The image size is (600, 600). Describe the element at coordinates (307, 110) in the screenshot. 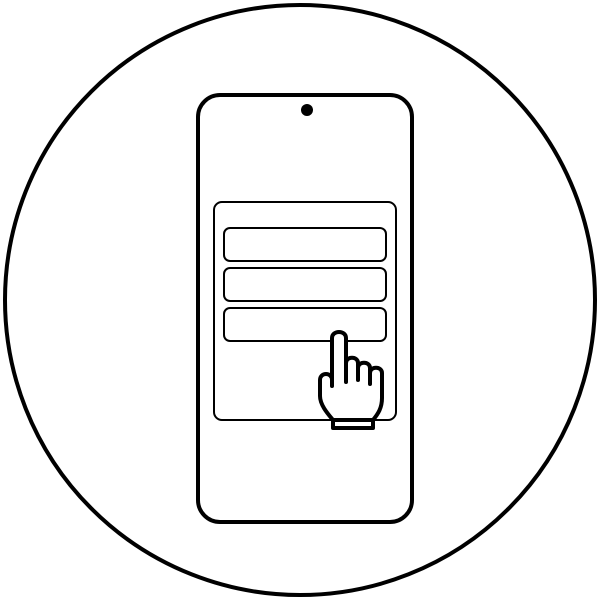

I see `front-camera-icon` at that location.